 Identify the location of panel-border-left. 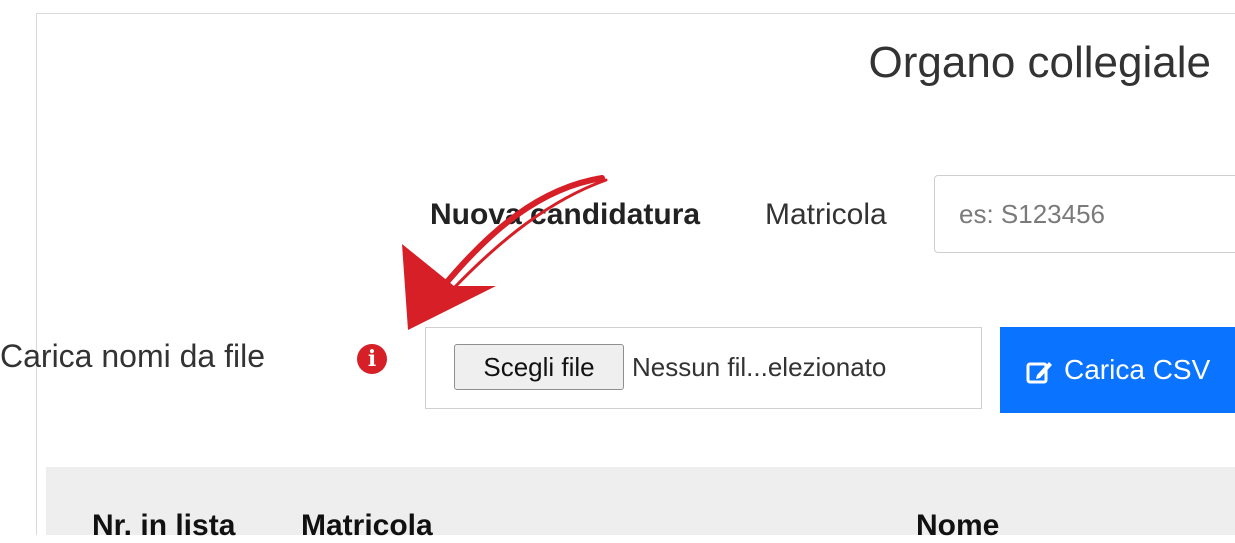
(36, 274).